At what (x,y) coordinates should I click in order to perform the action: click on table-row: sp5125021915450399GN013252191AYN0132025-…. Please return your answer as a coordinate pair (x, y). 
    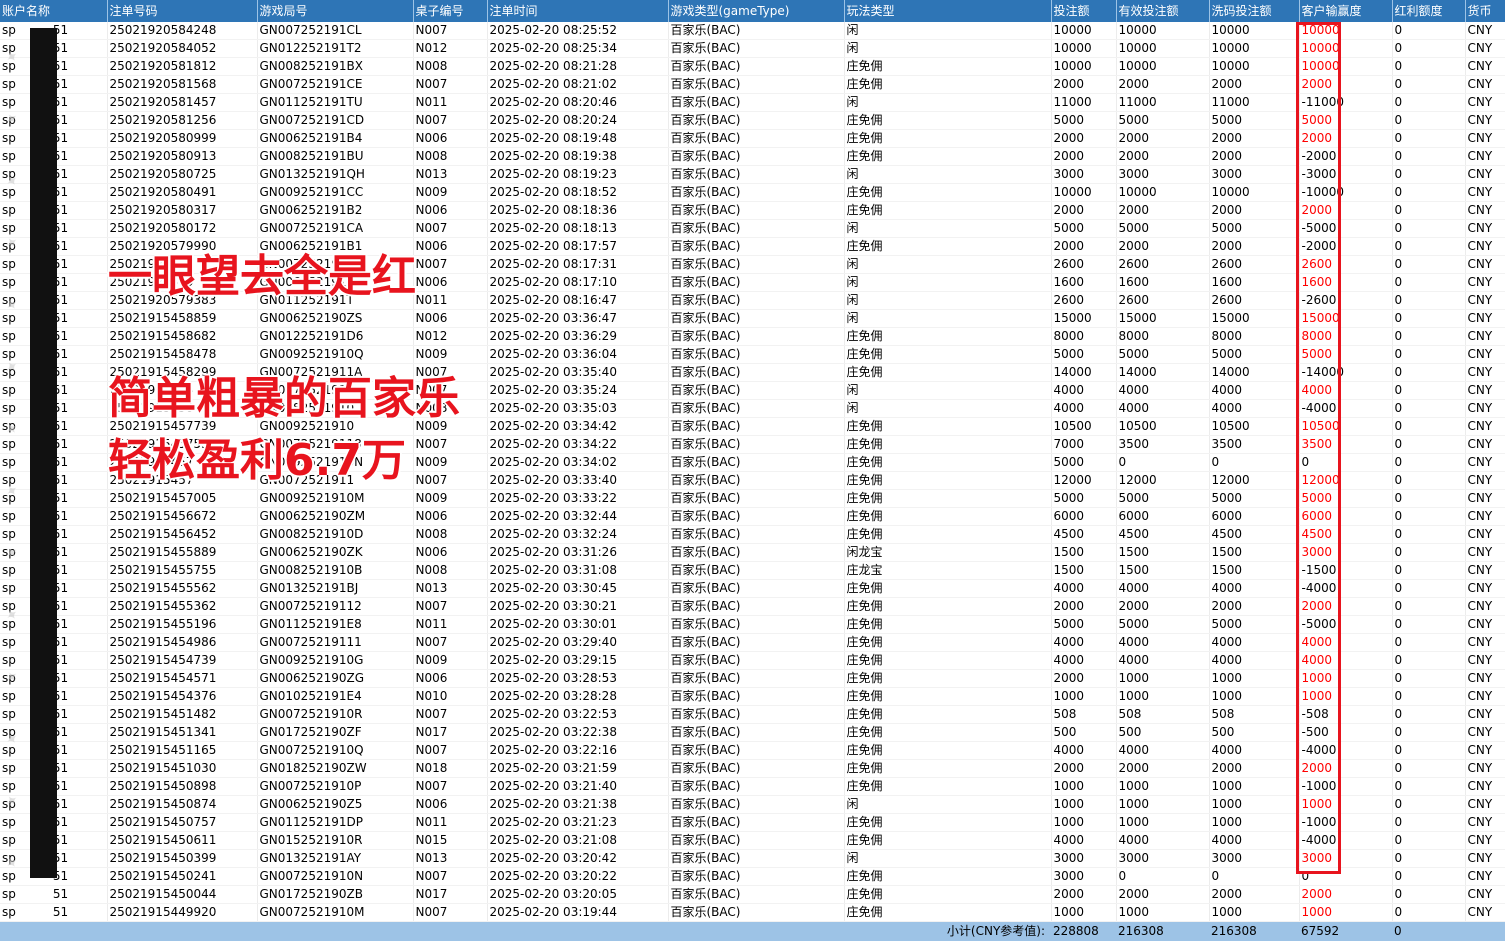
    Looking at the image, I should click on (752, 859).